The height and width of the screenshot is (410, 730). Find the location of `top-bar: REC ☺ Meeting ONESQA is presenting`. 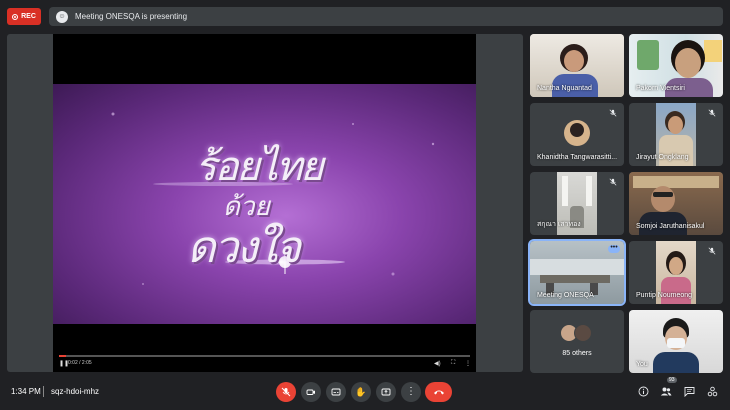

top-bar: REC ☺ Meeting ONESQA is presenting is located at coordinates (365, 16).